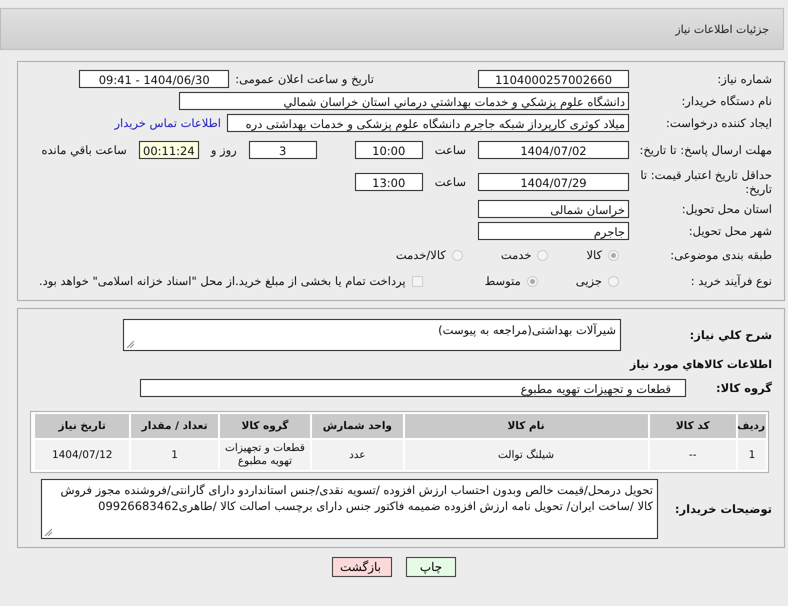 This screenshot has height=606, width=788. What do you see at coordinates (730, 335) in the screenshot?
I see `field-label: شرح کلي نياز:` at bounding box center [730, 335].